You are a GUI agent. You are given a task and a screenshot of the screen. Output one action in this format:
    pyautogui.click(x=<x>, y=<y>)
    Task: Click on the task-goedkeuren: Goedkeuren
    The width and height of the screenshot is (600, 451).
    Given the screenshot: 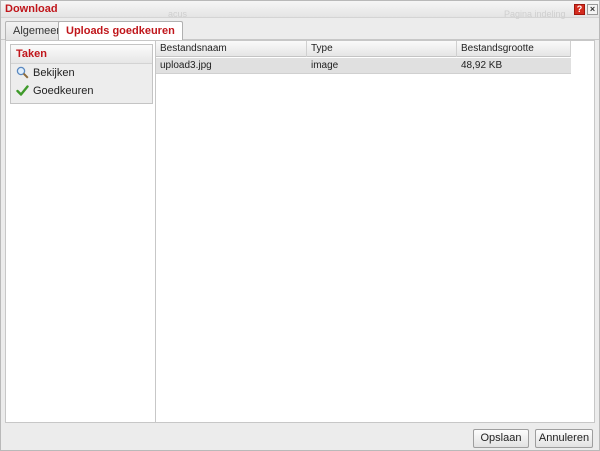 What is the action you would take?
    pyautogui.click(x=81, y=91)
    